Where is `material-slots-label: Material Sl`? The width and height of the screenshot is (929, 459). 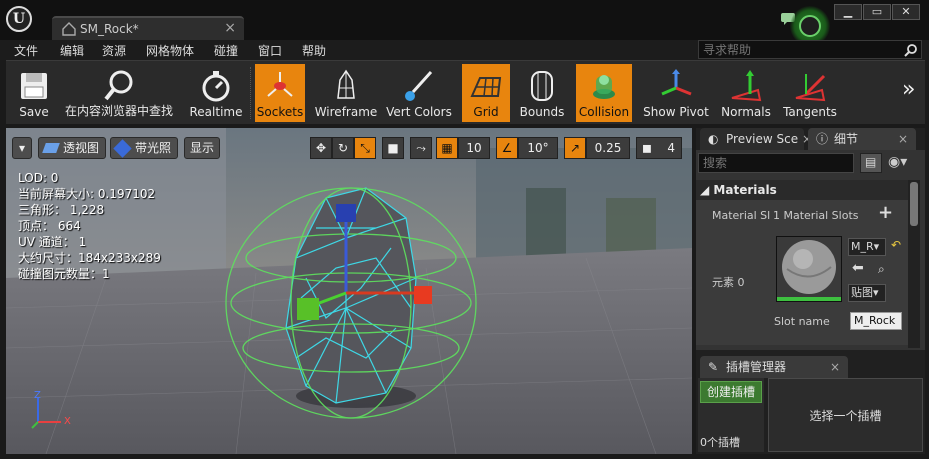
material-slots-label: Material Sl is located at coordinates (741, 215).